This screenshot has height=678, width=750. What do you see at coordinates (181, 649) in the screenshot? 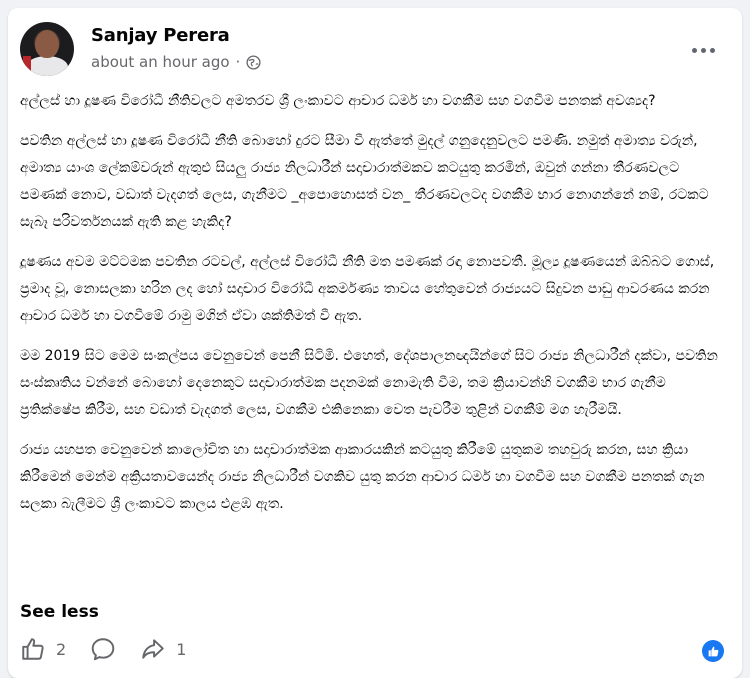
I see `share-count: 1` at bounding box center [181, 649].